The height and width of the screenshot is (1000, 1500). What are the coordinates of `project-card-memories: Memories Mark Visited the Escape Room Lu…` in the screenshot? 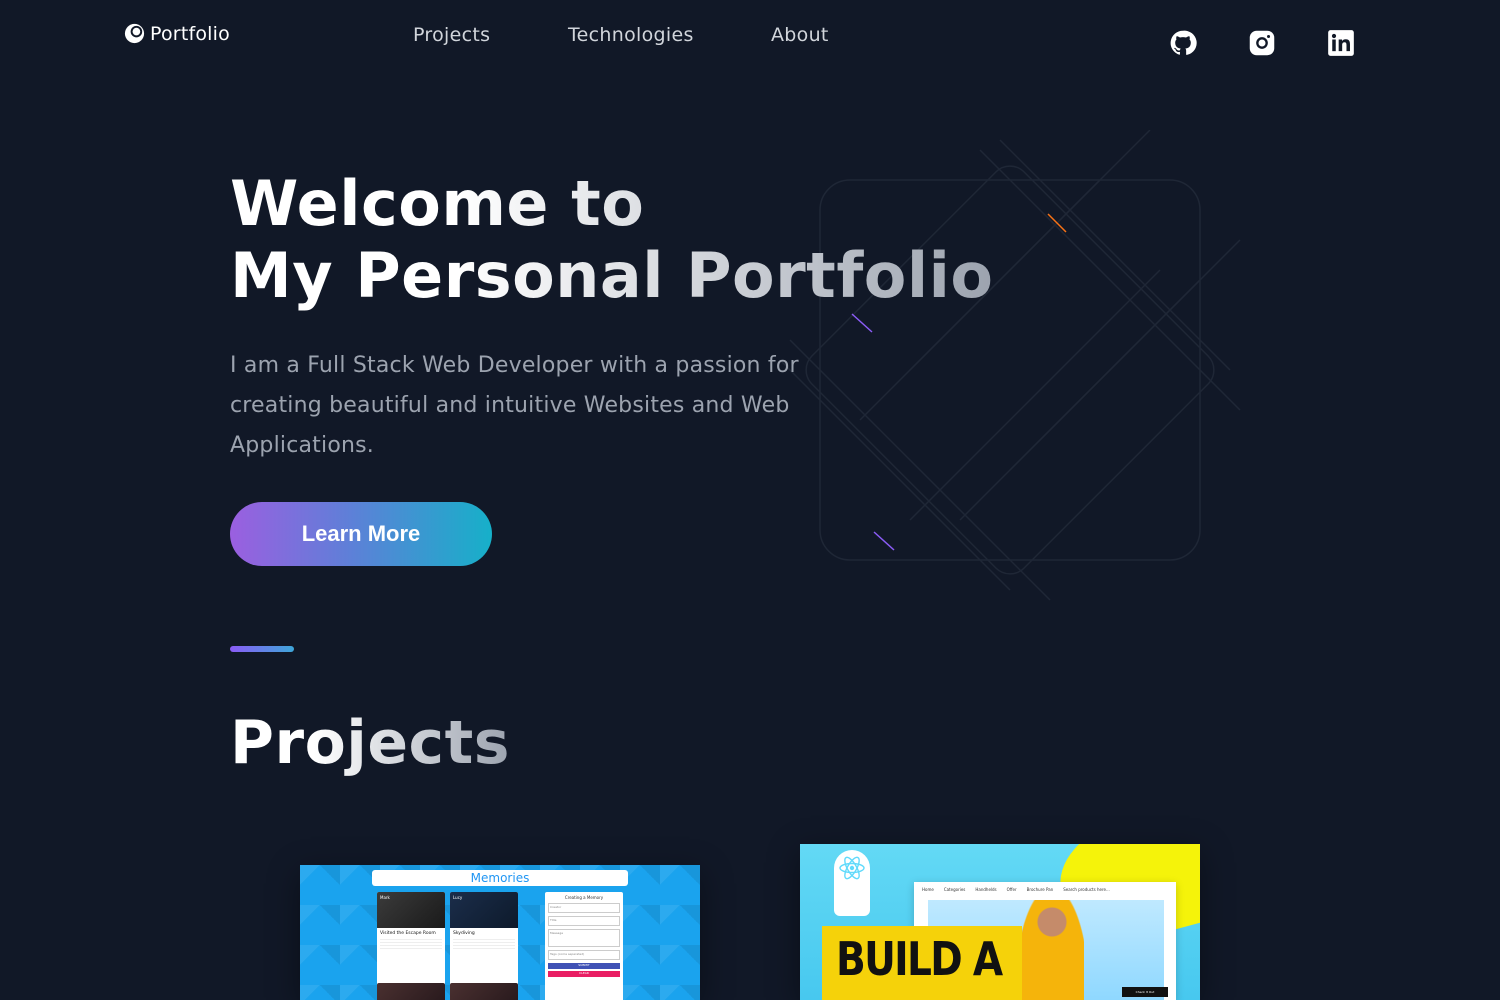 It's located at (500, 932).